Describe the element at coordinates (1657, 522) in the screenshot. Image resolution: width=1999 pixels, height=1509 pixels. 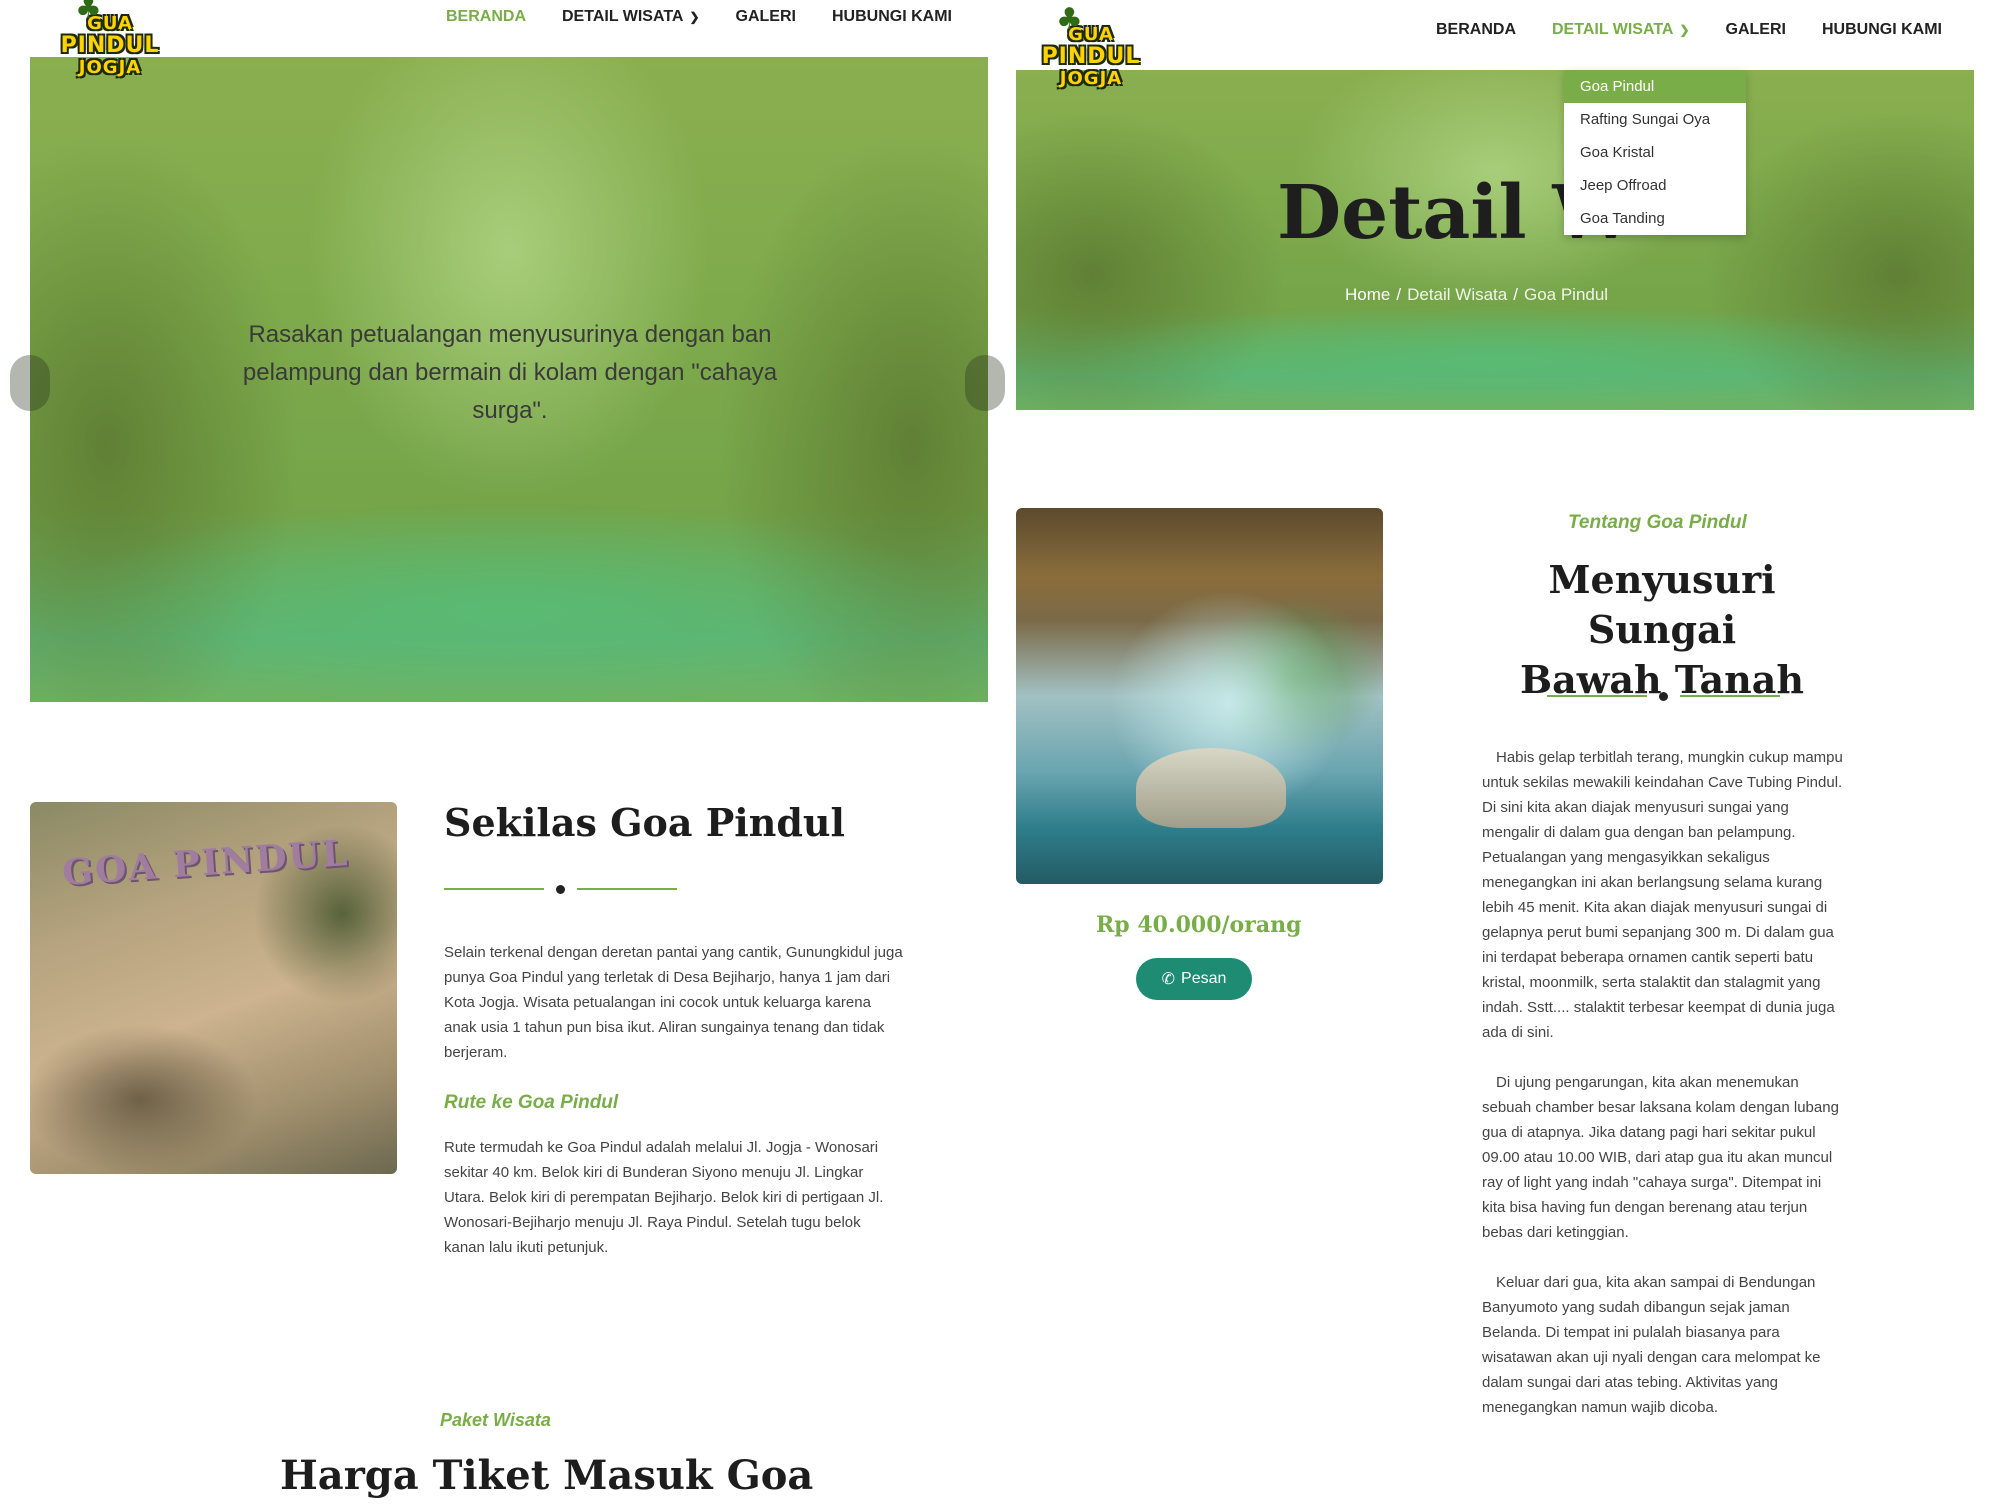
I see `about-subtitle: Tentang Goa Pindul` at that location.